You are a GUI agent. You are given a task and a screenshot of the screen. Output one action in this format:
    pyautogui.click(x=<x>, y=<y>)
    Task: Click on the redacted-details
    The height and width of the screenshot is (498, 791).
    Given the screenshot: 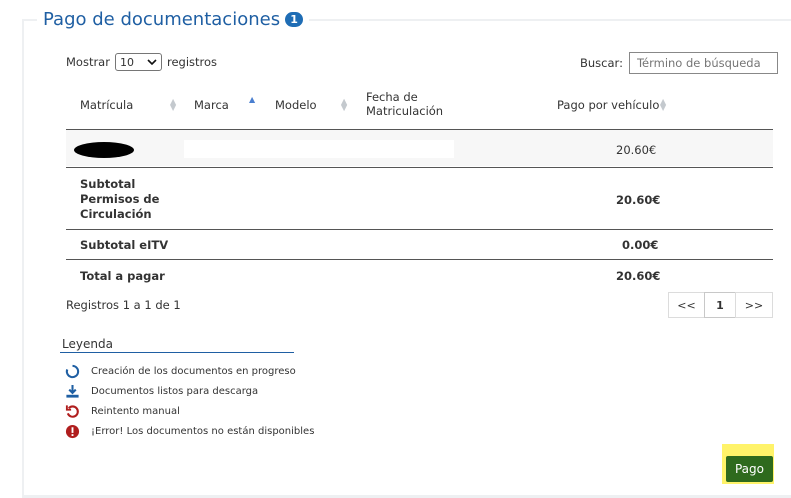 What is the action you would take?
    pyautogui.click(x=319, y=149)
    